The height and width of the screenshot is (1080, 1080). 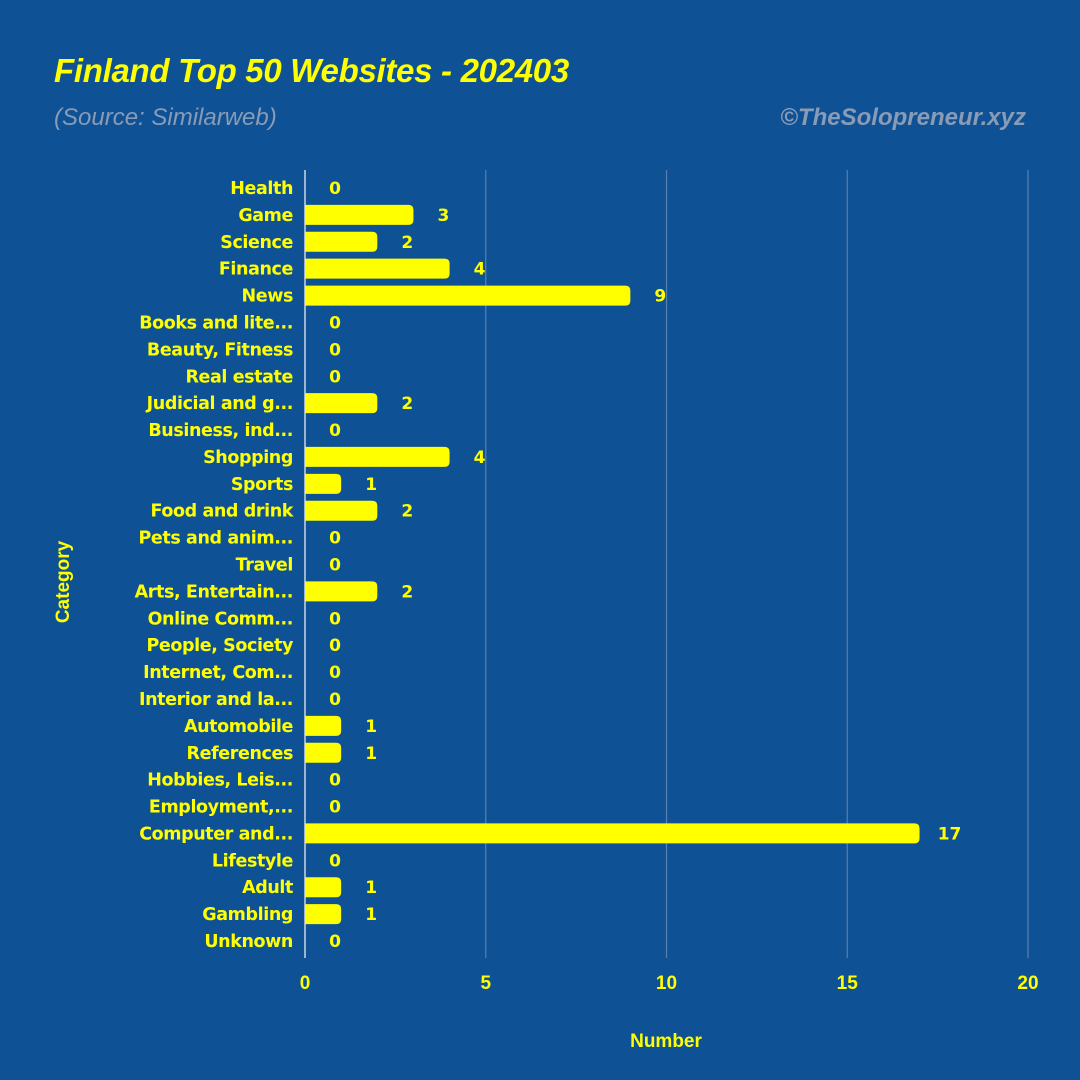 What do you see at coordinates (220, 350) in the screenshot?
I see `category-label: Beauty, Fitness` at bounding box center [220, 350].